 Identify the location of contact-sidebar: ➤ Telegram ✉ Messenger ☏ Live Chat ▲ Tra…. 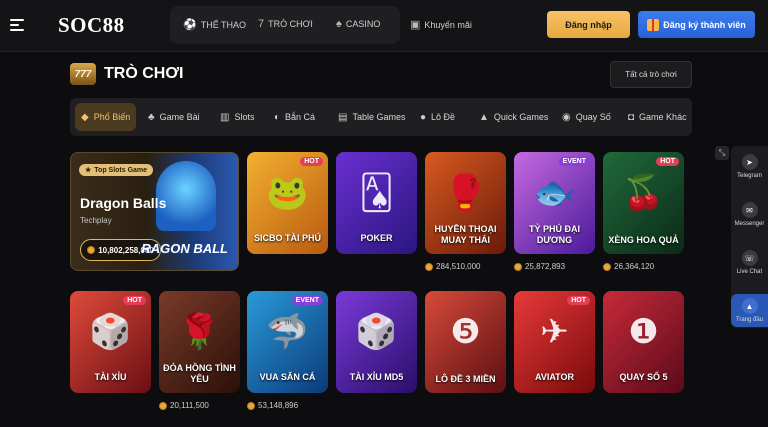
(749, 237).